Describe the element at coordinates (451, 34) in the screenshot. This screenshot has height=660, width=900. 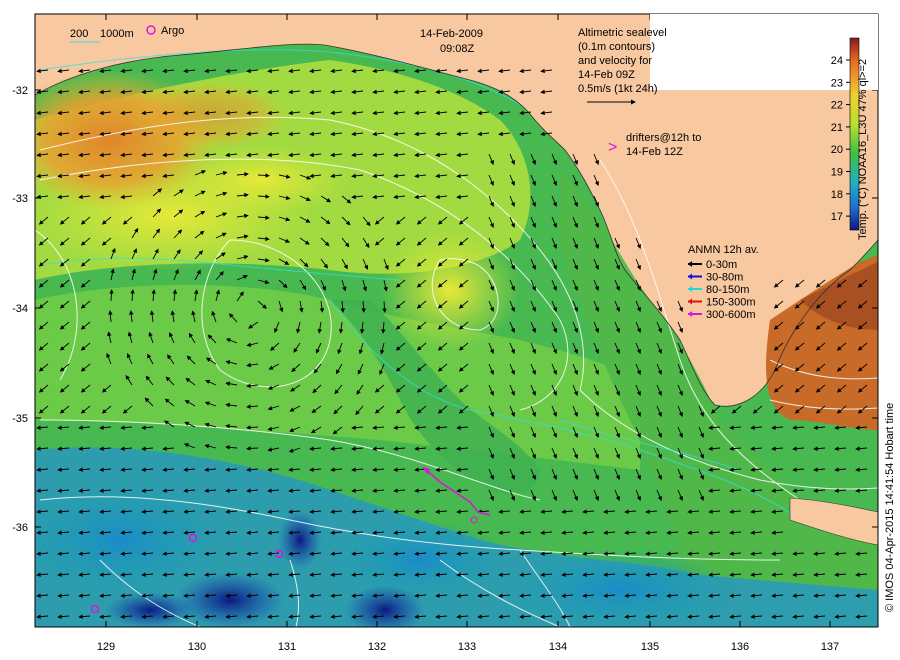
I see `map-date: 14-Feb-2009` at that location.